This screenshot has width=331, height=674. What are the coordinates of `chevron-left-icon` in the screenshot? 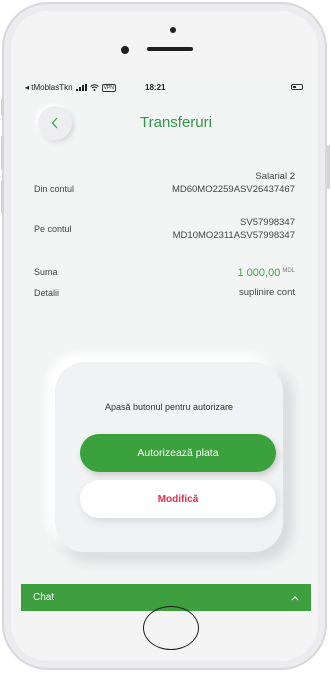 It's located at (54, 123).